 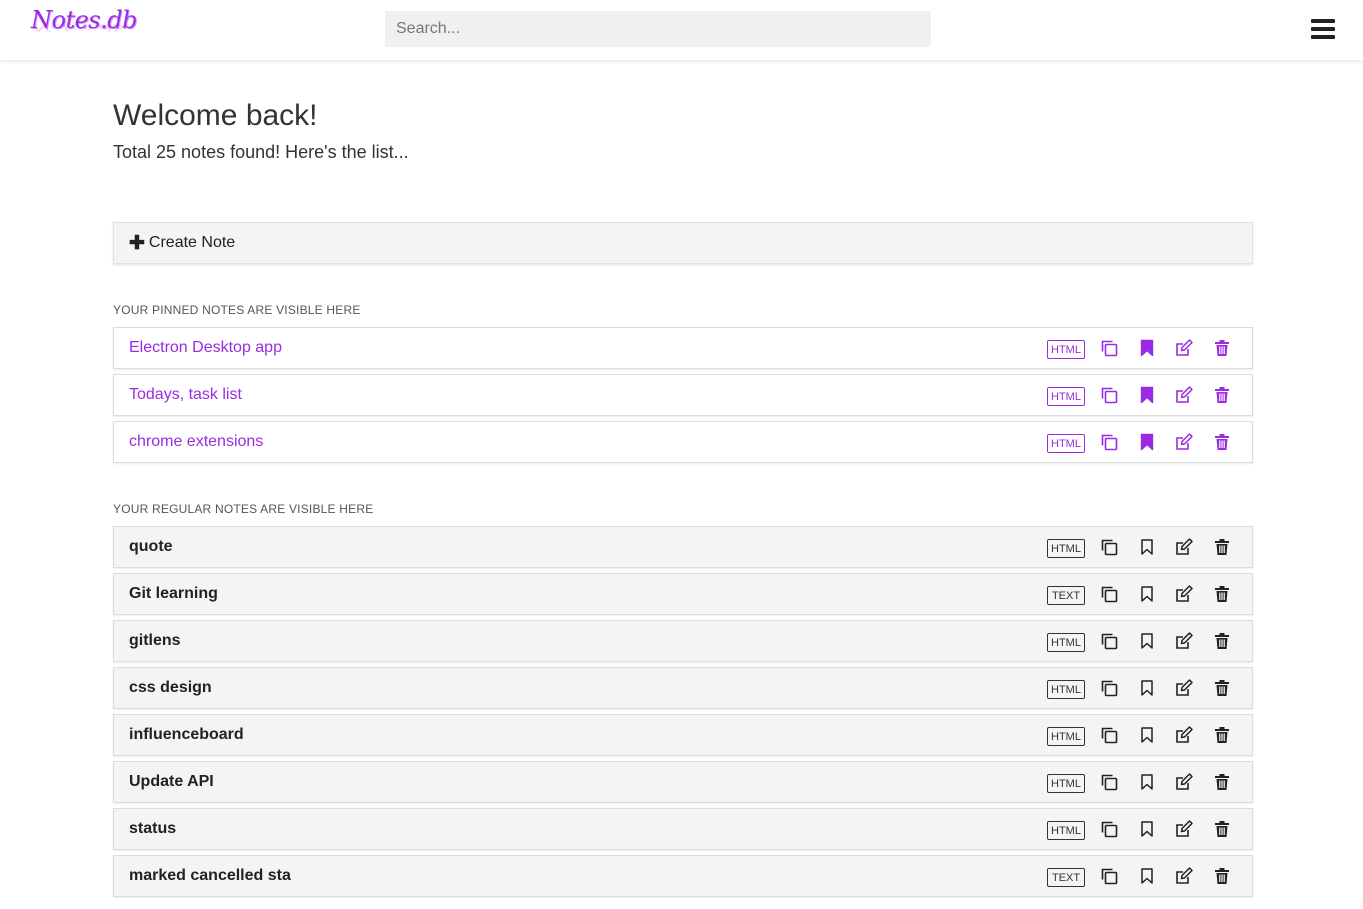 What do you see at coordinates (173, 594) in the screenshot?
I see `note-title: Git learning` at bounding box center [173, 594].